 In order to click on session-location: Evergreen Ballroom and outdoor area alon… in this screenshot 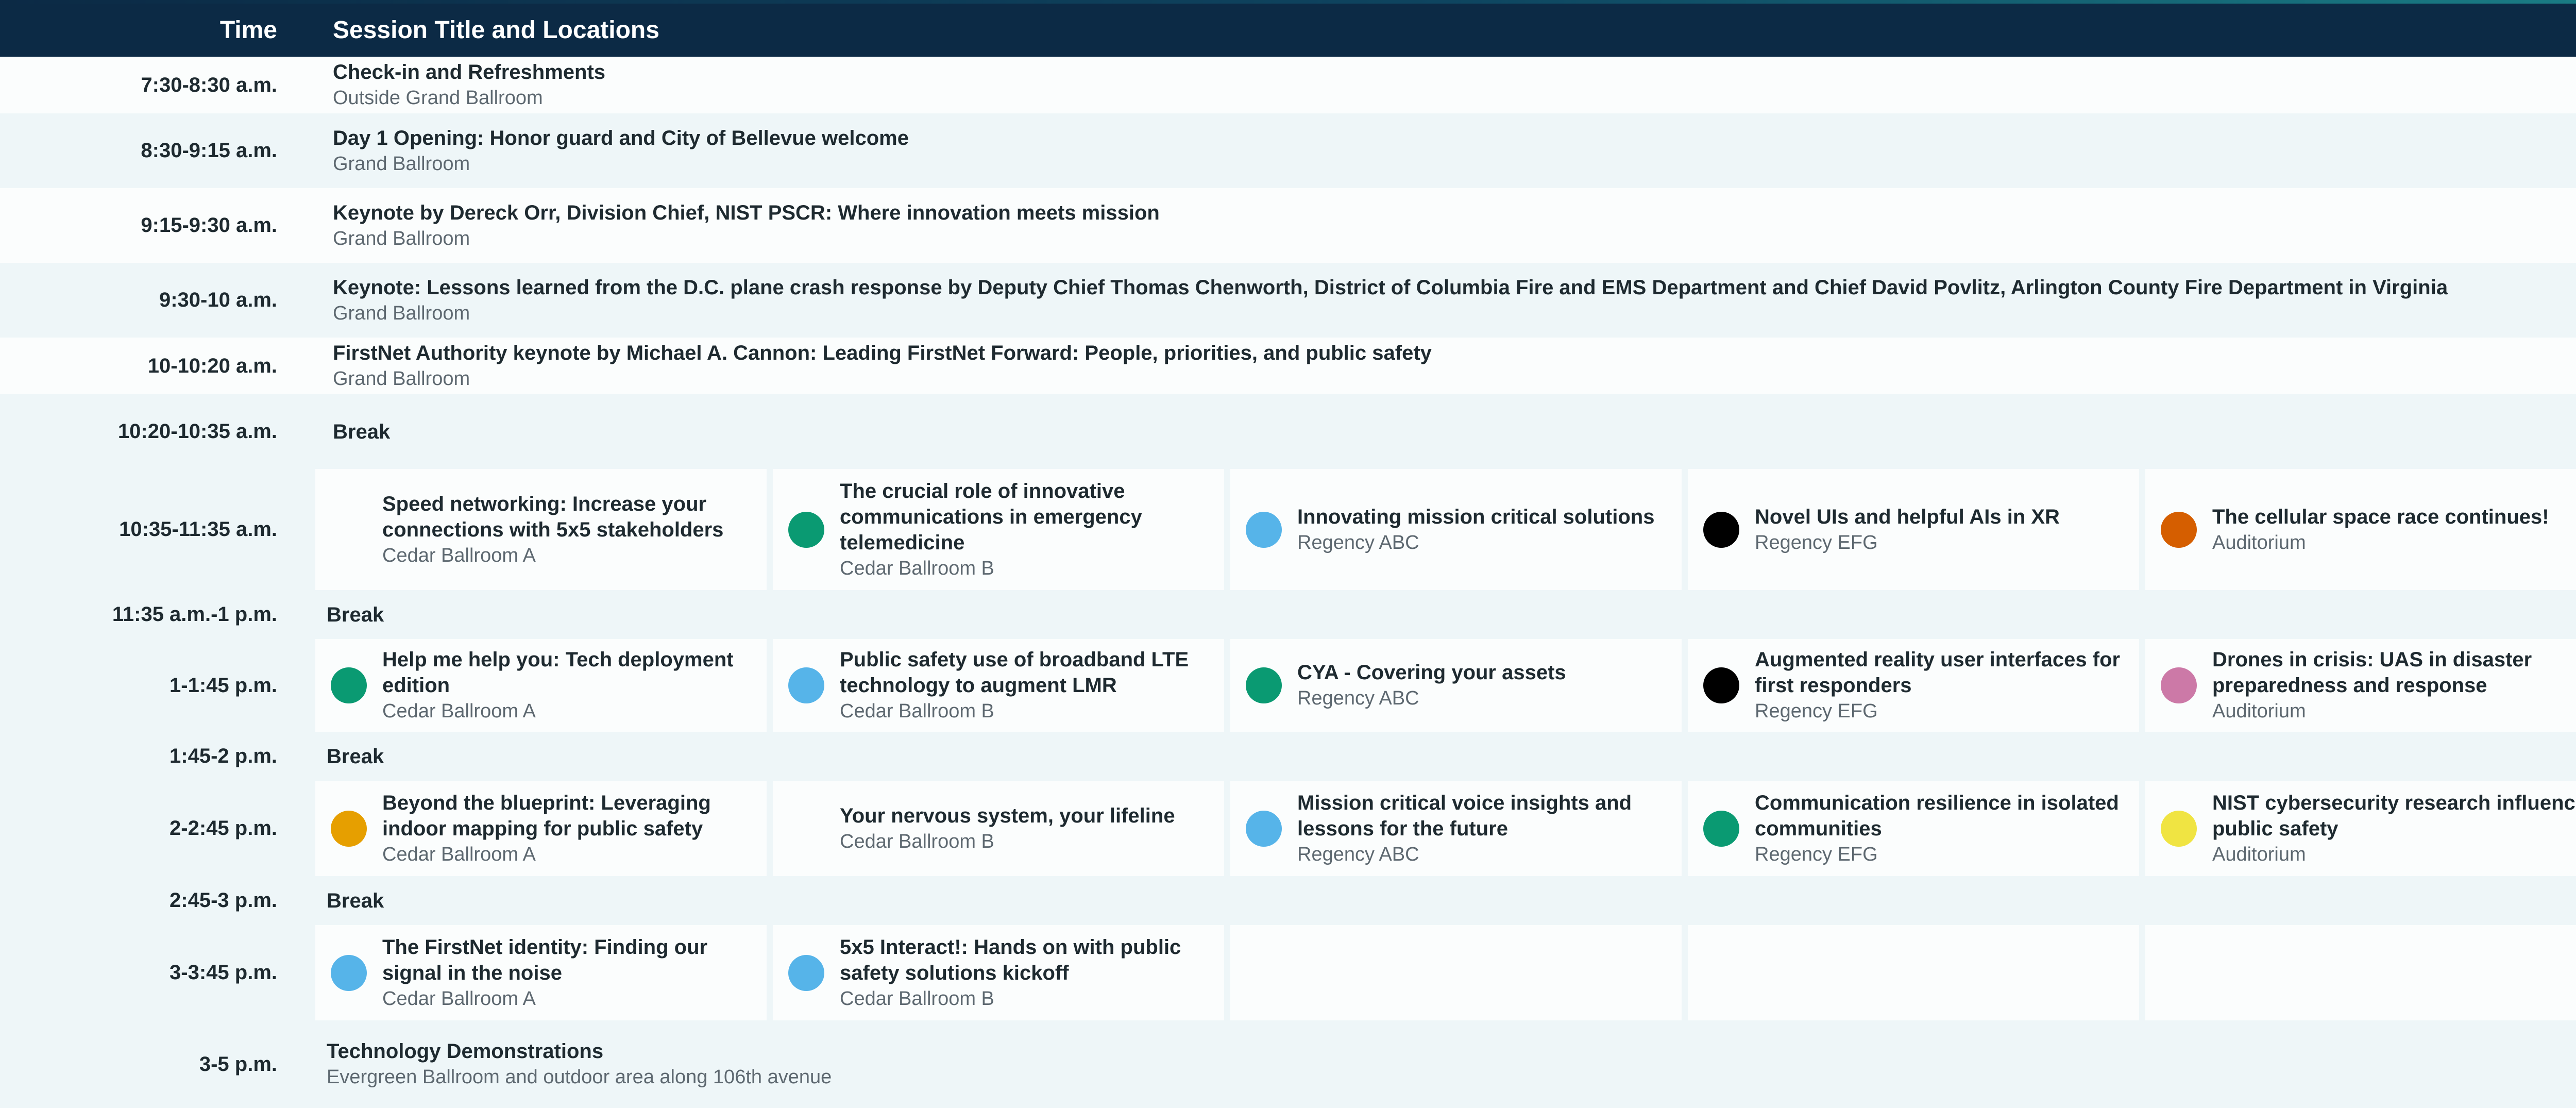, I will do `click(579, 1077)`.